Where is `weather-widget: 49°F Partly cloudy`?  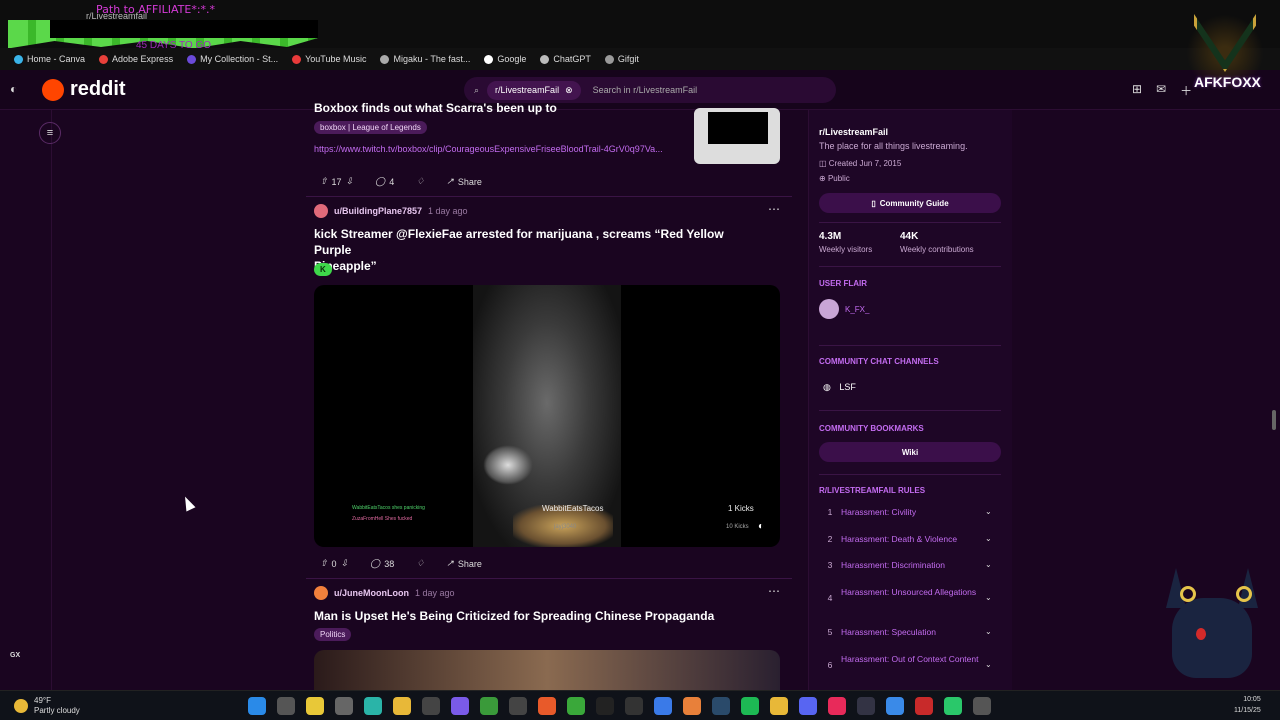
weather-widget: 49°F Partly cloudy is located at coordinates (47, 706).